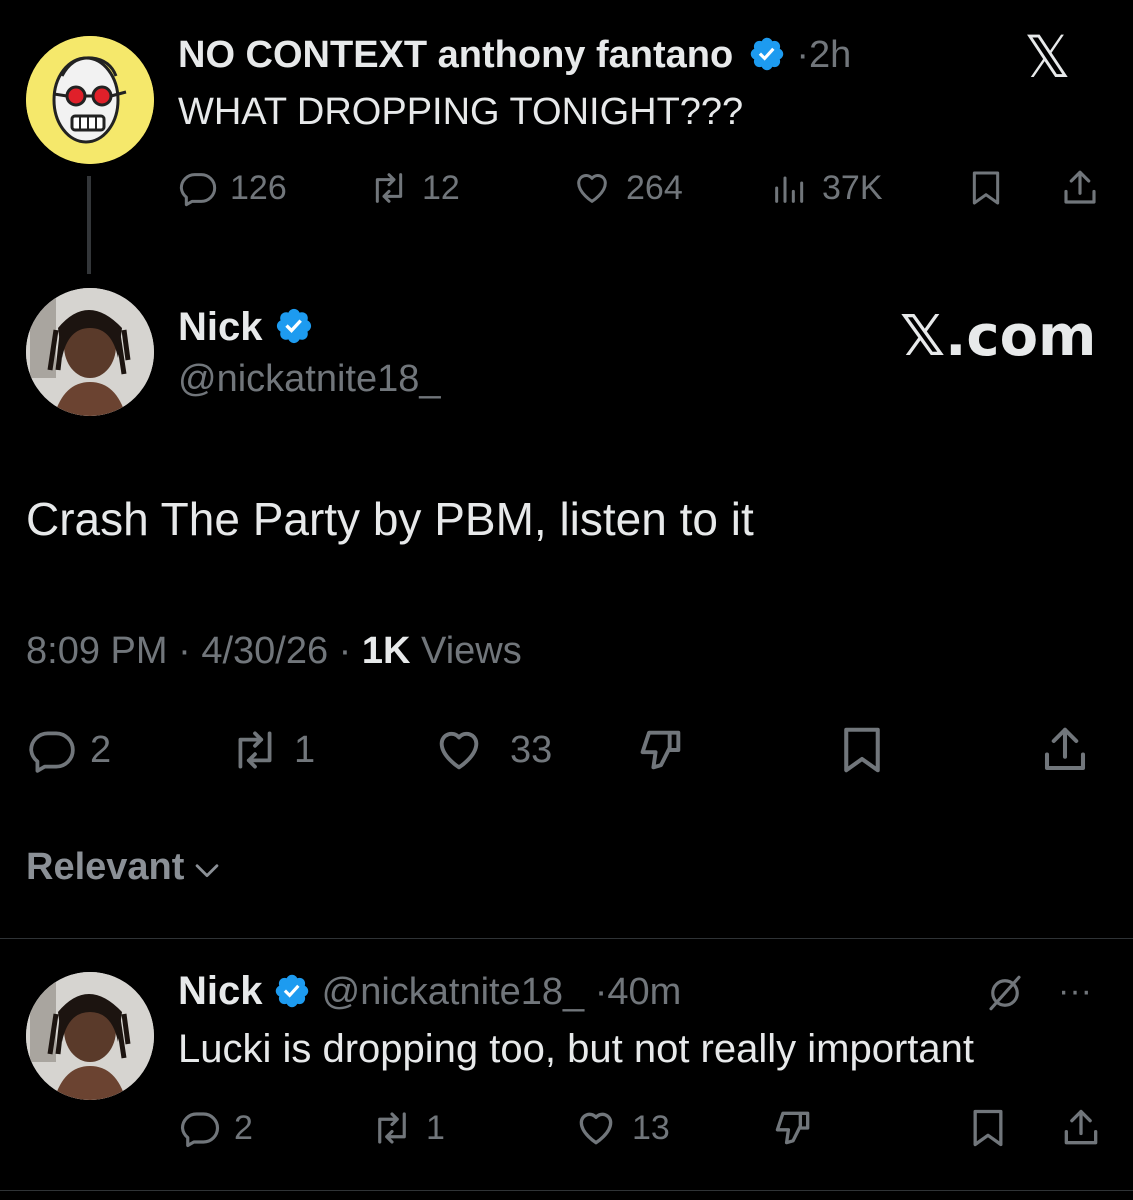 Image resolution: width=1133 pixels, height=1200 pixels. What do you see at coordinates (455, 55) in the screenshot?
I see `parent-display-name: NO CONTEXT anthony fantano` at bounding box center [455, 55].